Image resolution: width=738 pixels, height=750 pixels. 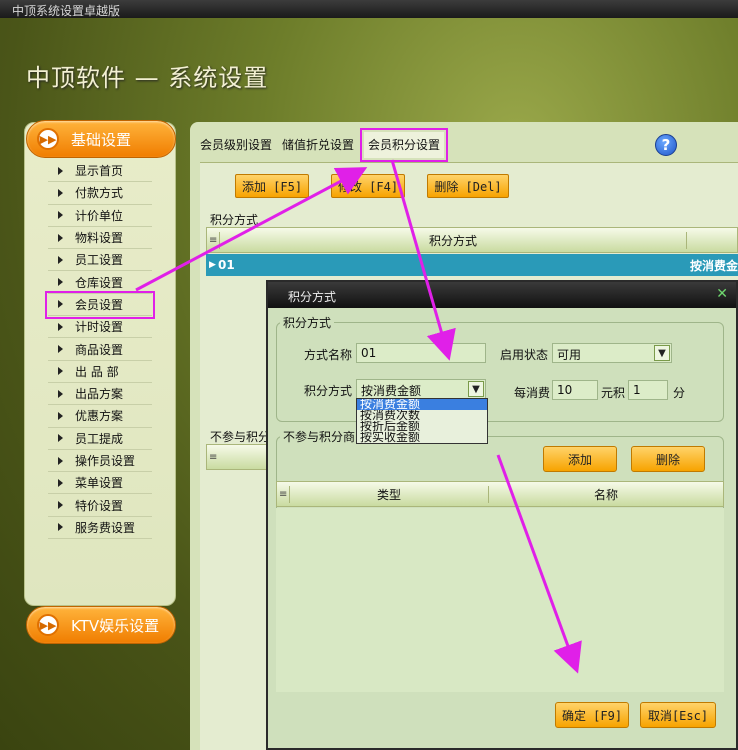 I want to click on sidebar-item-label: 优惠方案, so click(x=99, y=416).